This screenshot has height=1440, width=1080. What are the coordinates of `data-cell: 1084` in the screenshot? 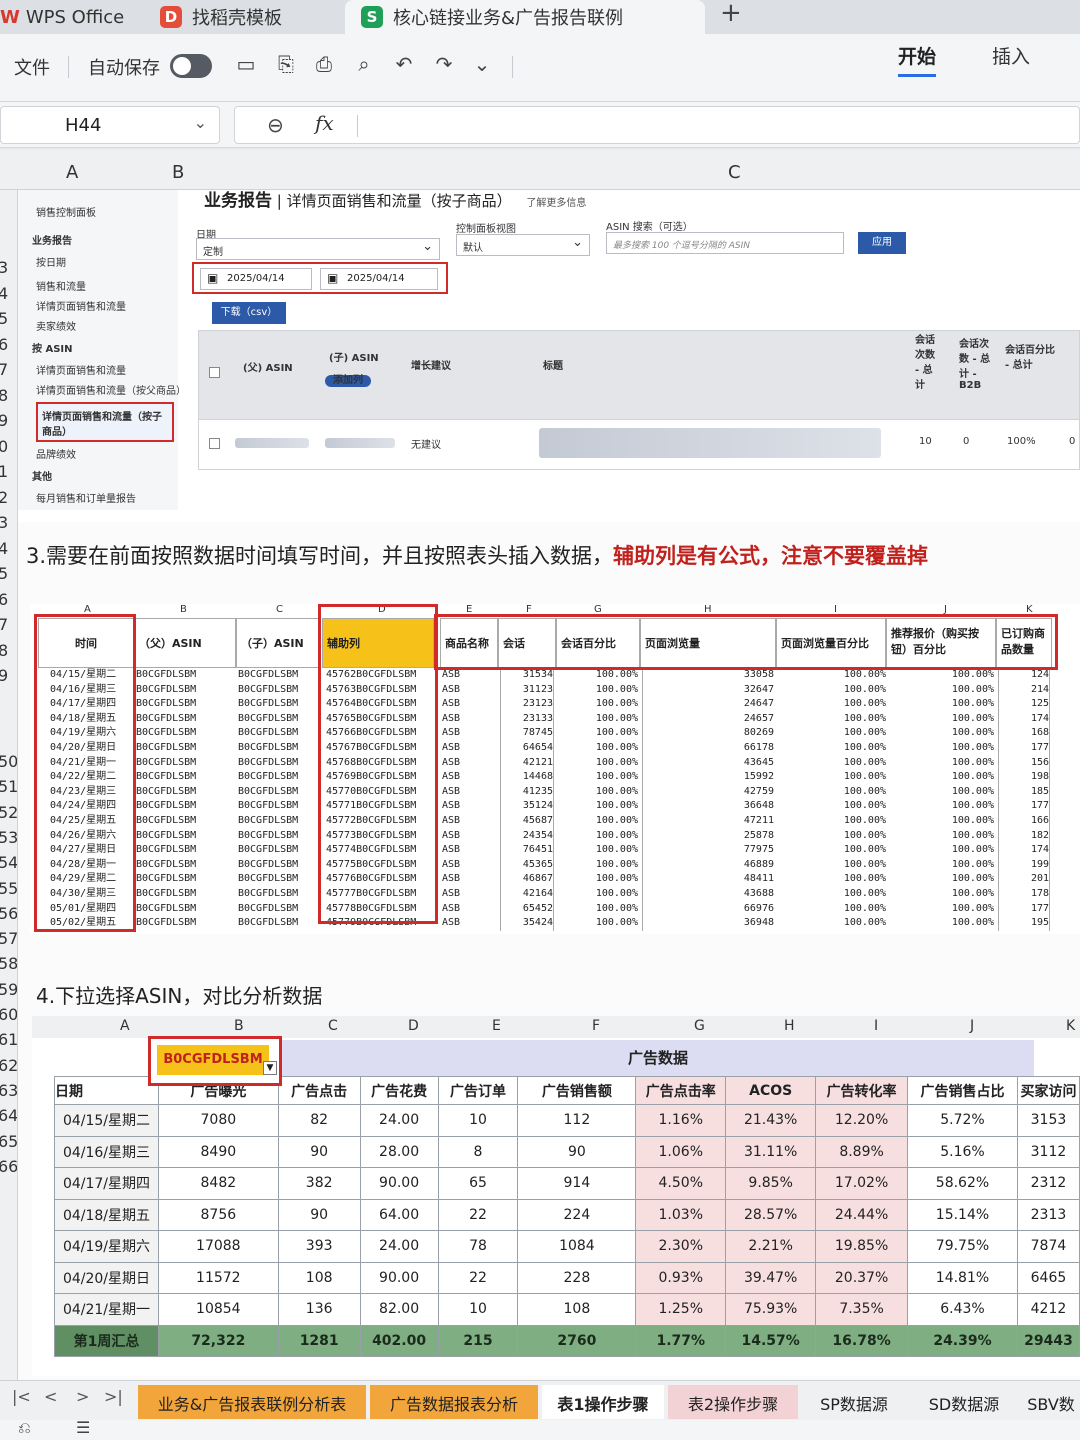 It's located at (577, 1246).